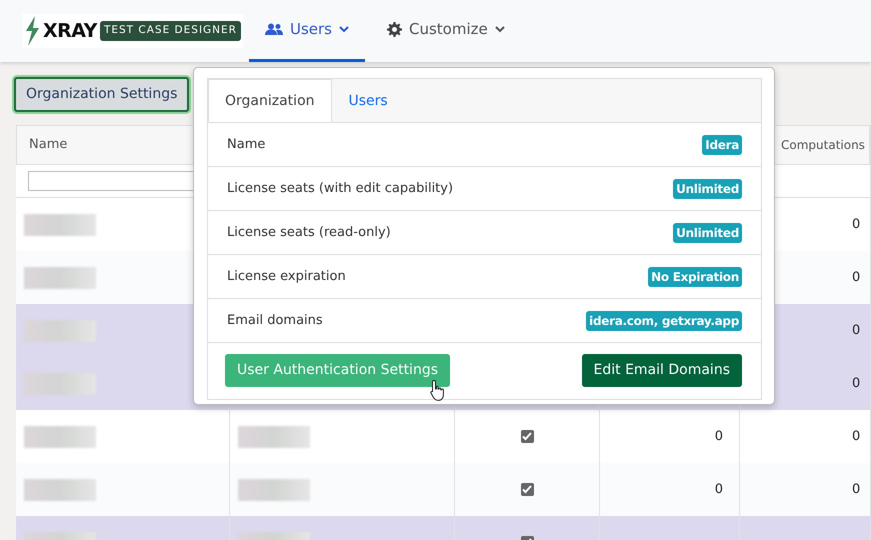  I want to click on field-label: License seats (with edit capability), so click(340, 189).